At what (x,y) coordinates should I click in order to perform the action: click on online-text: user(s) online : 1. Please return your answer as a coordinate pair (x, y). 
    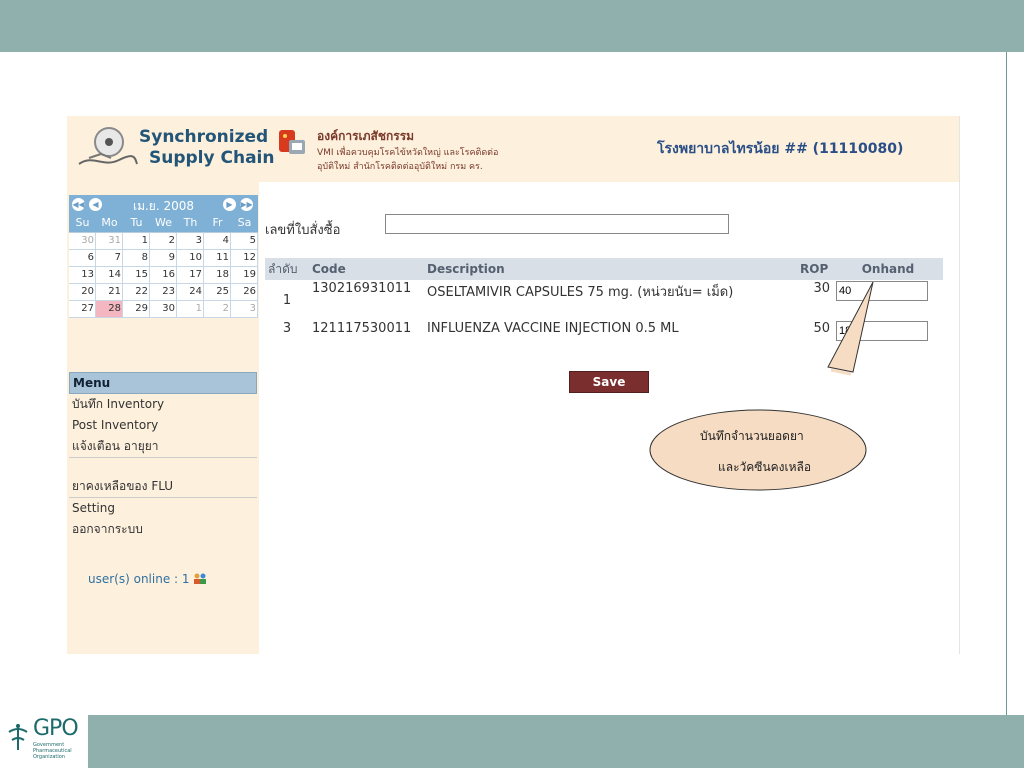
    Looking at the image, I should click on (139, 579).